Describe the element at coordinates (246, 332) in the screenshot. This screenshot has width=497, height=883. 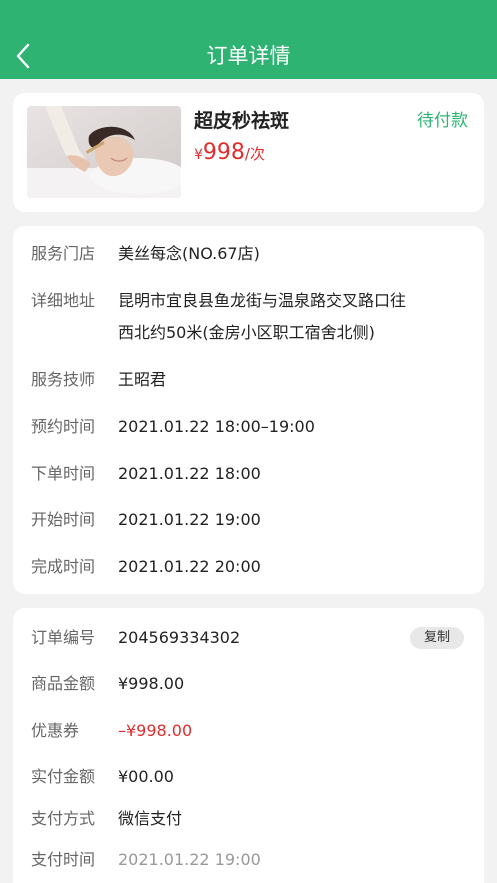
I see `address-line-2: 西北约50米(金房小区职工宿舍北侧)` at that location.